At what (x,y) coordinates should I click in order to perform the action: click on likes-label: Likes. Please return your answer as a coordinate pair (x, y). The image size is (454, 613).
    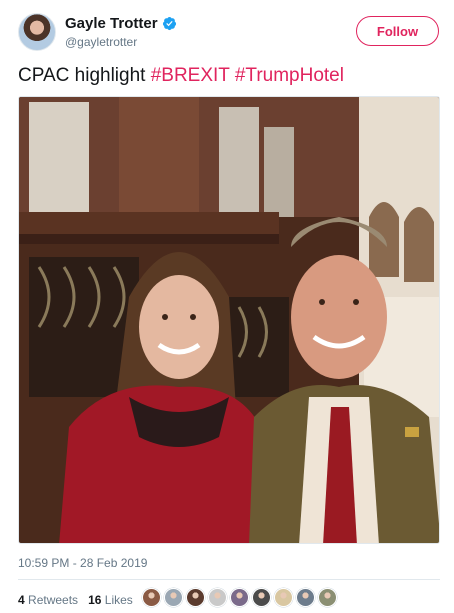
    Looking at the image, I should click on (118, 600).